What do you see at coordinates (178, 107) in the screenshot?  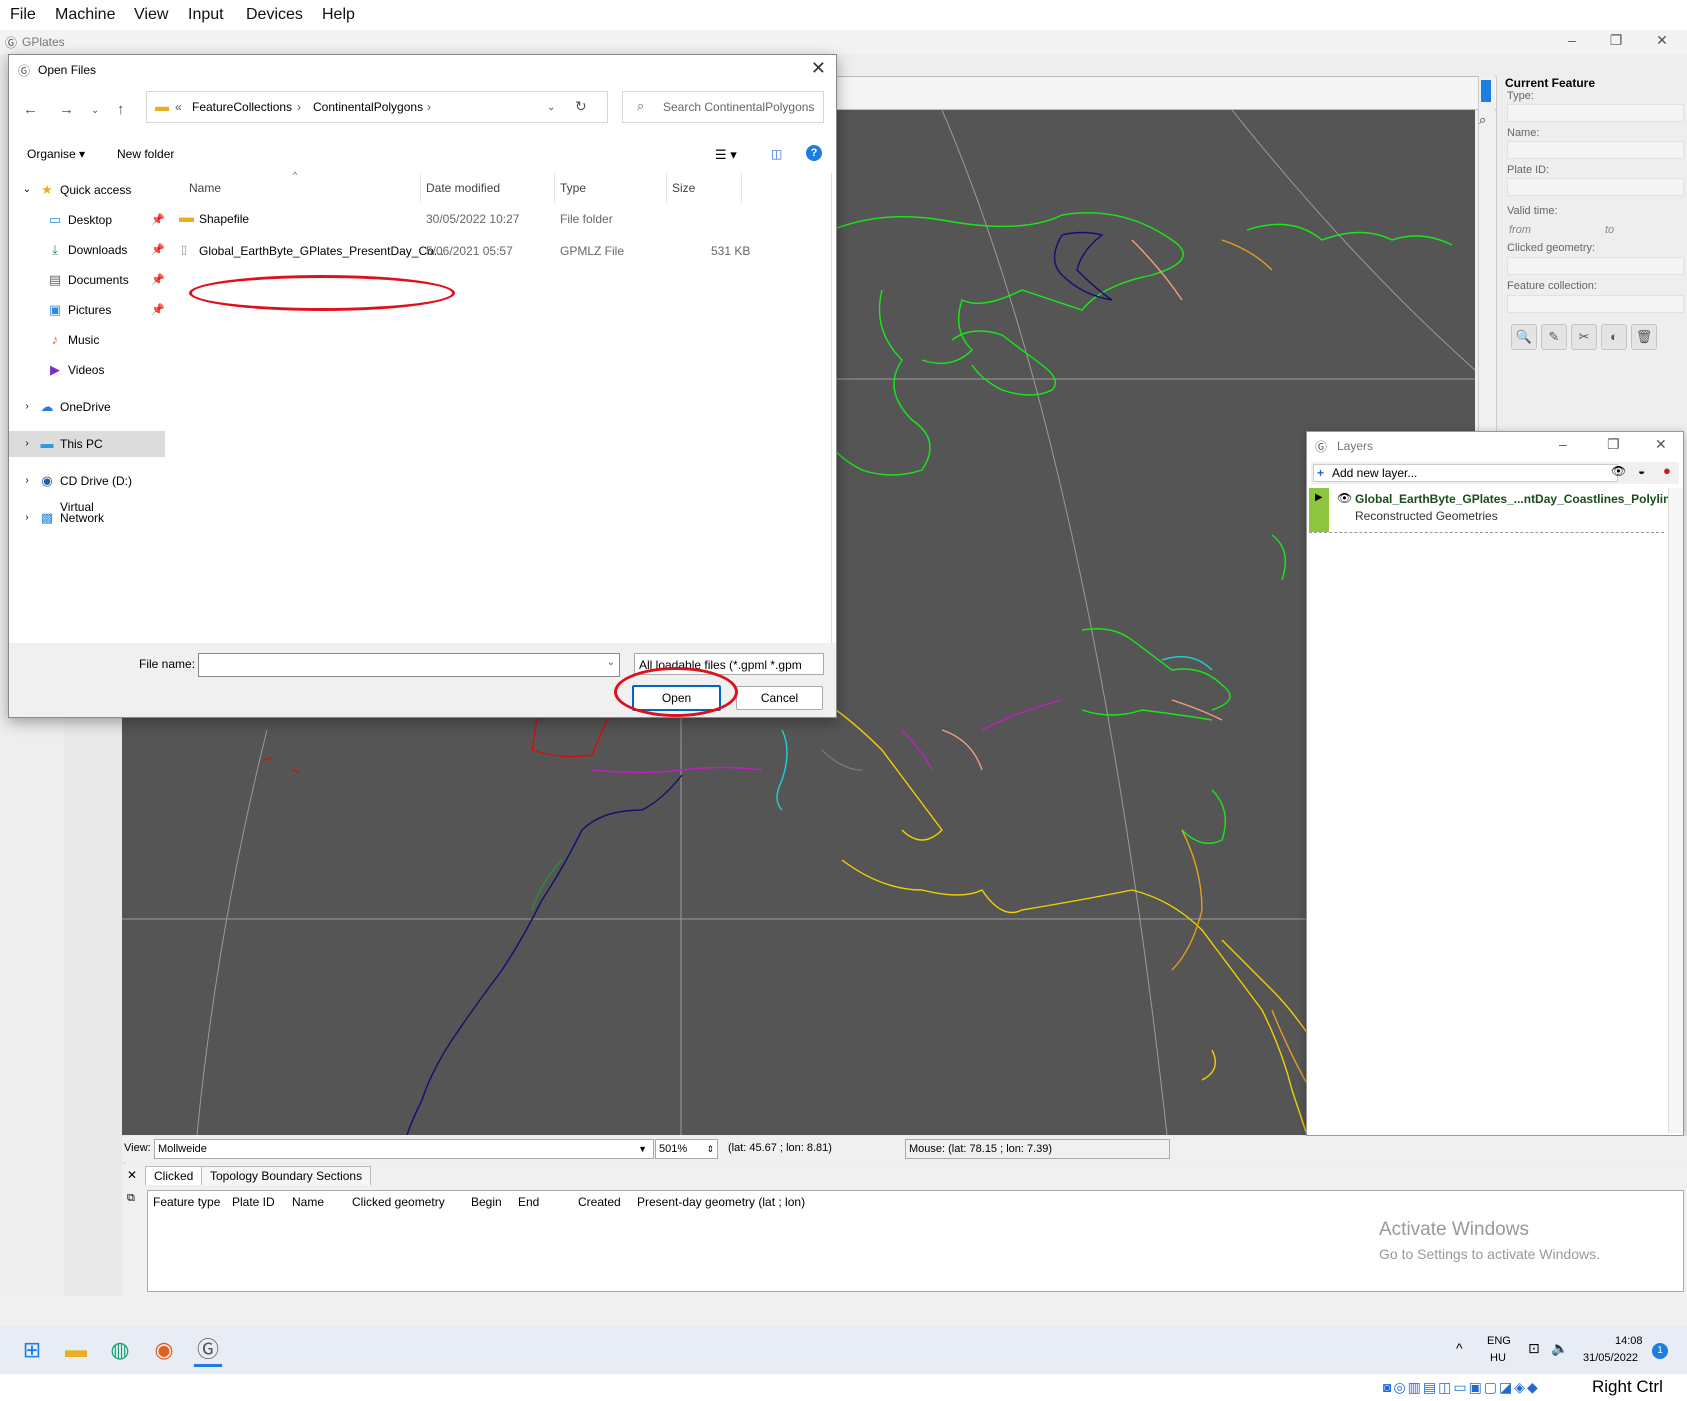 I see `address-overflow: «` at bounding box center [178, 107].